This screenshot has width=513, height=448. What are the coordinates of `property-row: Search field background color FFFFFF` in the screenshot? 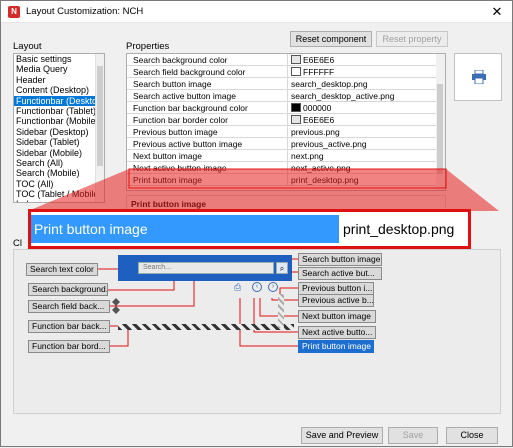 It's located at (282, 72).